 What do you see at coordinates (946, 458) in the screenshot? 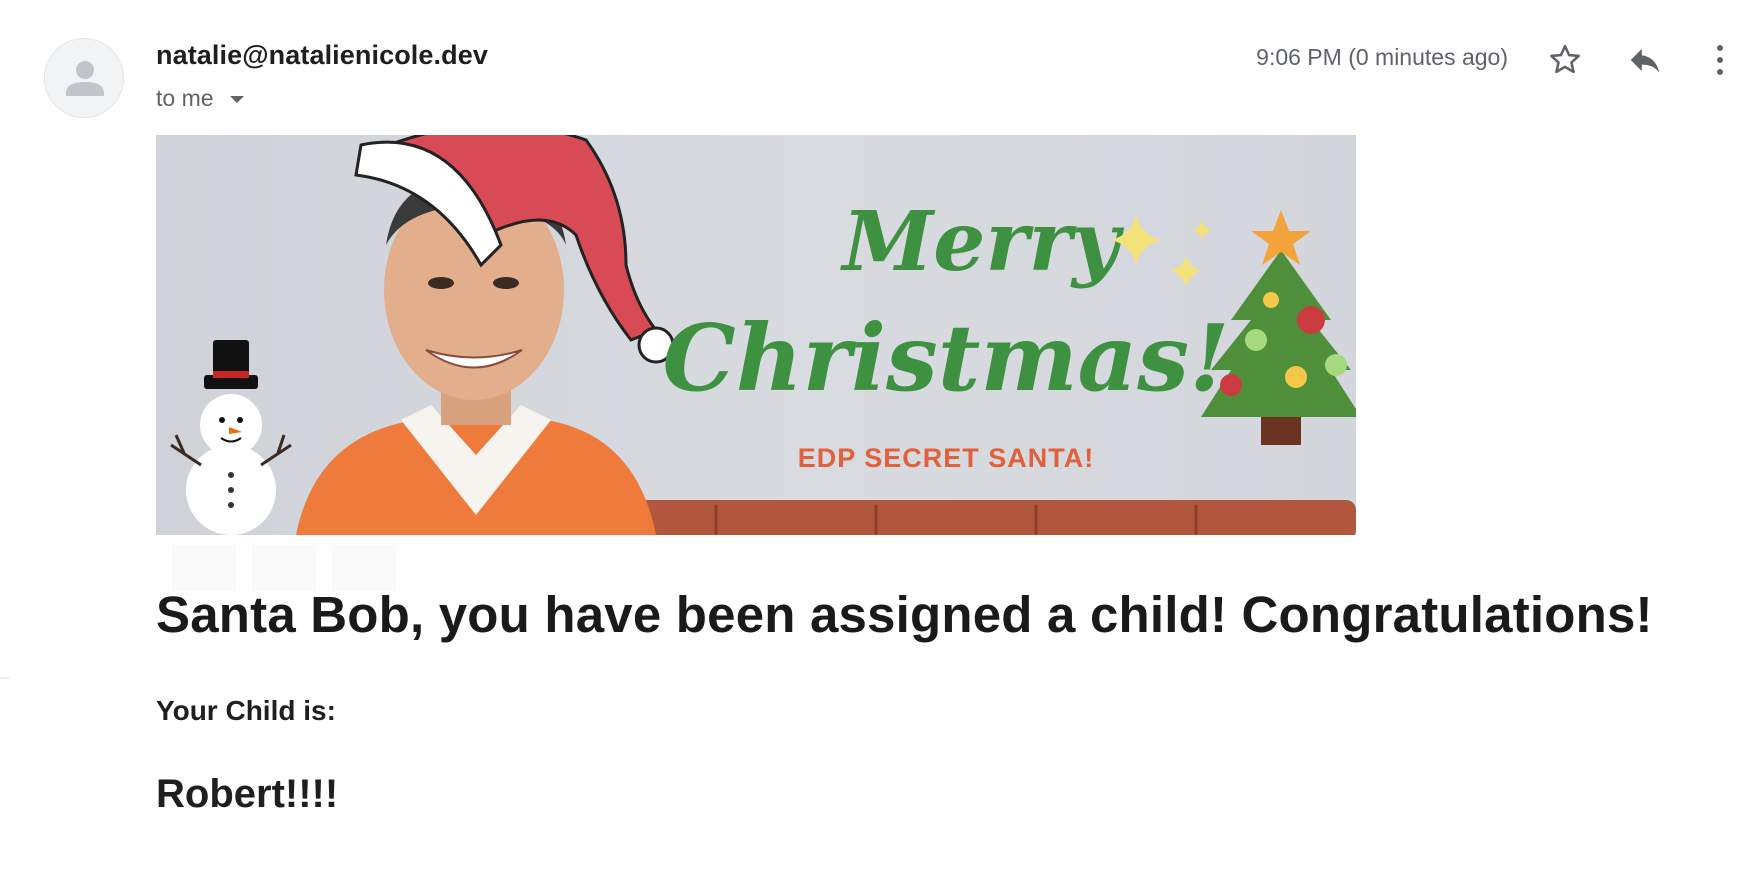
I see `banner-subtitle: EDP SECRET SANTA!` at bounding box center [946, 458].